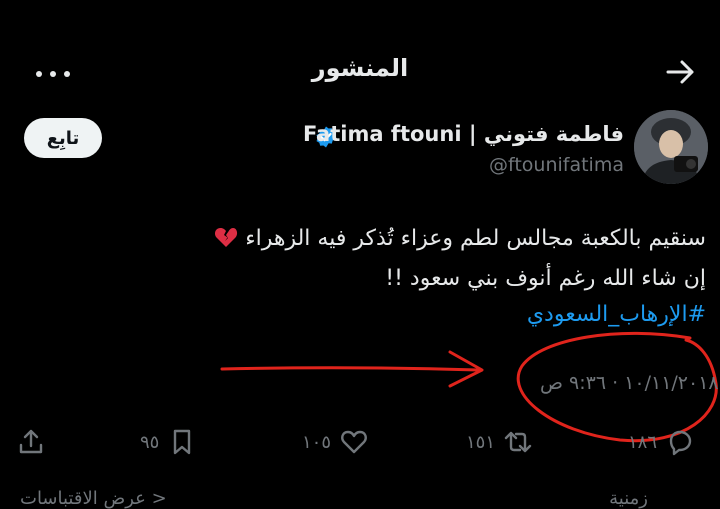 The height and width of the screenshot is (509, 720). I want to click on like-button: ١٠٥, so click(335, 442).